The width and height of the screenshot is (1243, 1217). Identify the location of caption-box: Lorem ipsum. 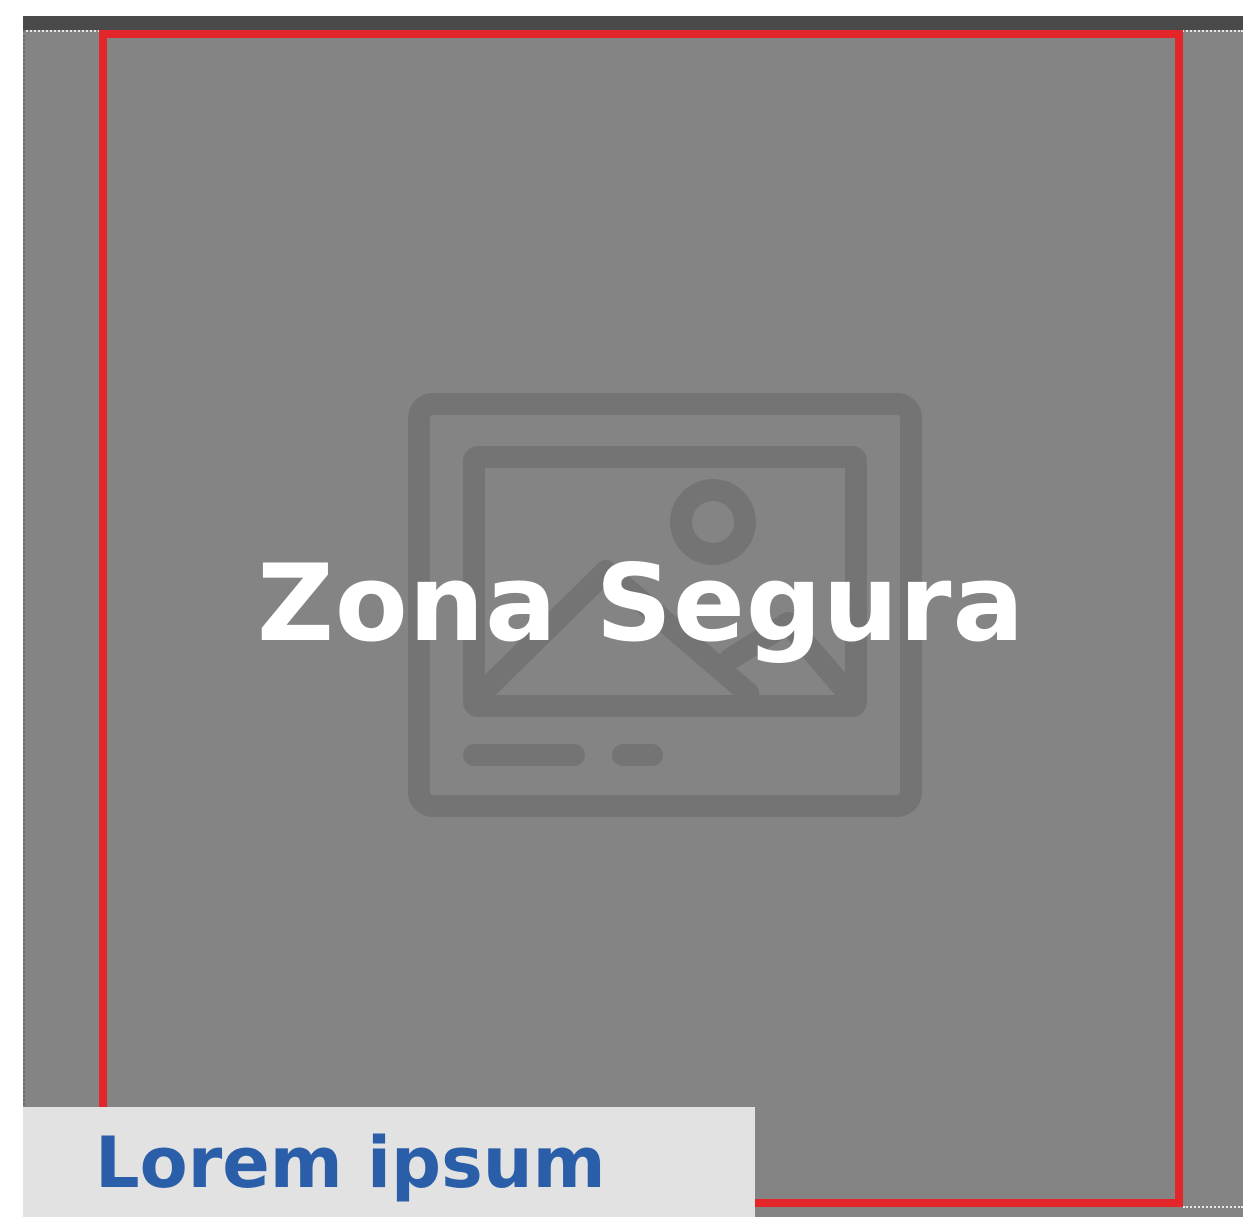
(389, 1162).